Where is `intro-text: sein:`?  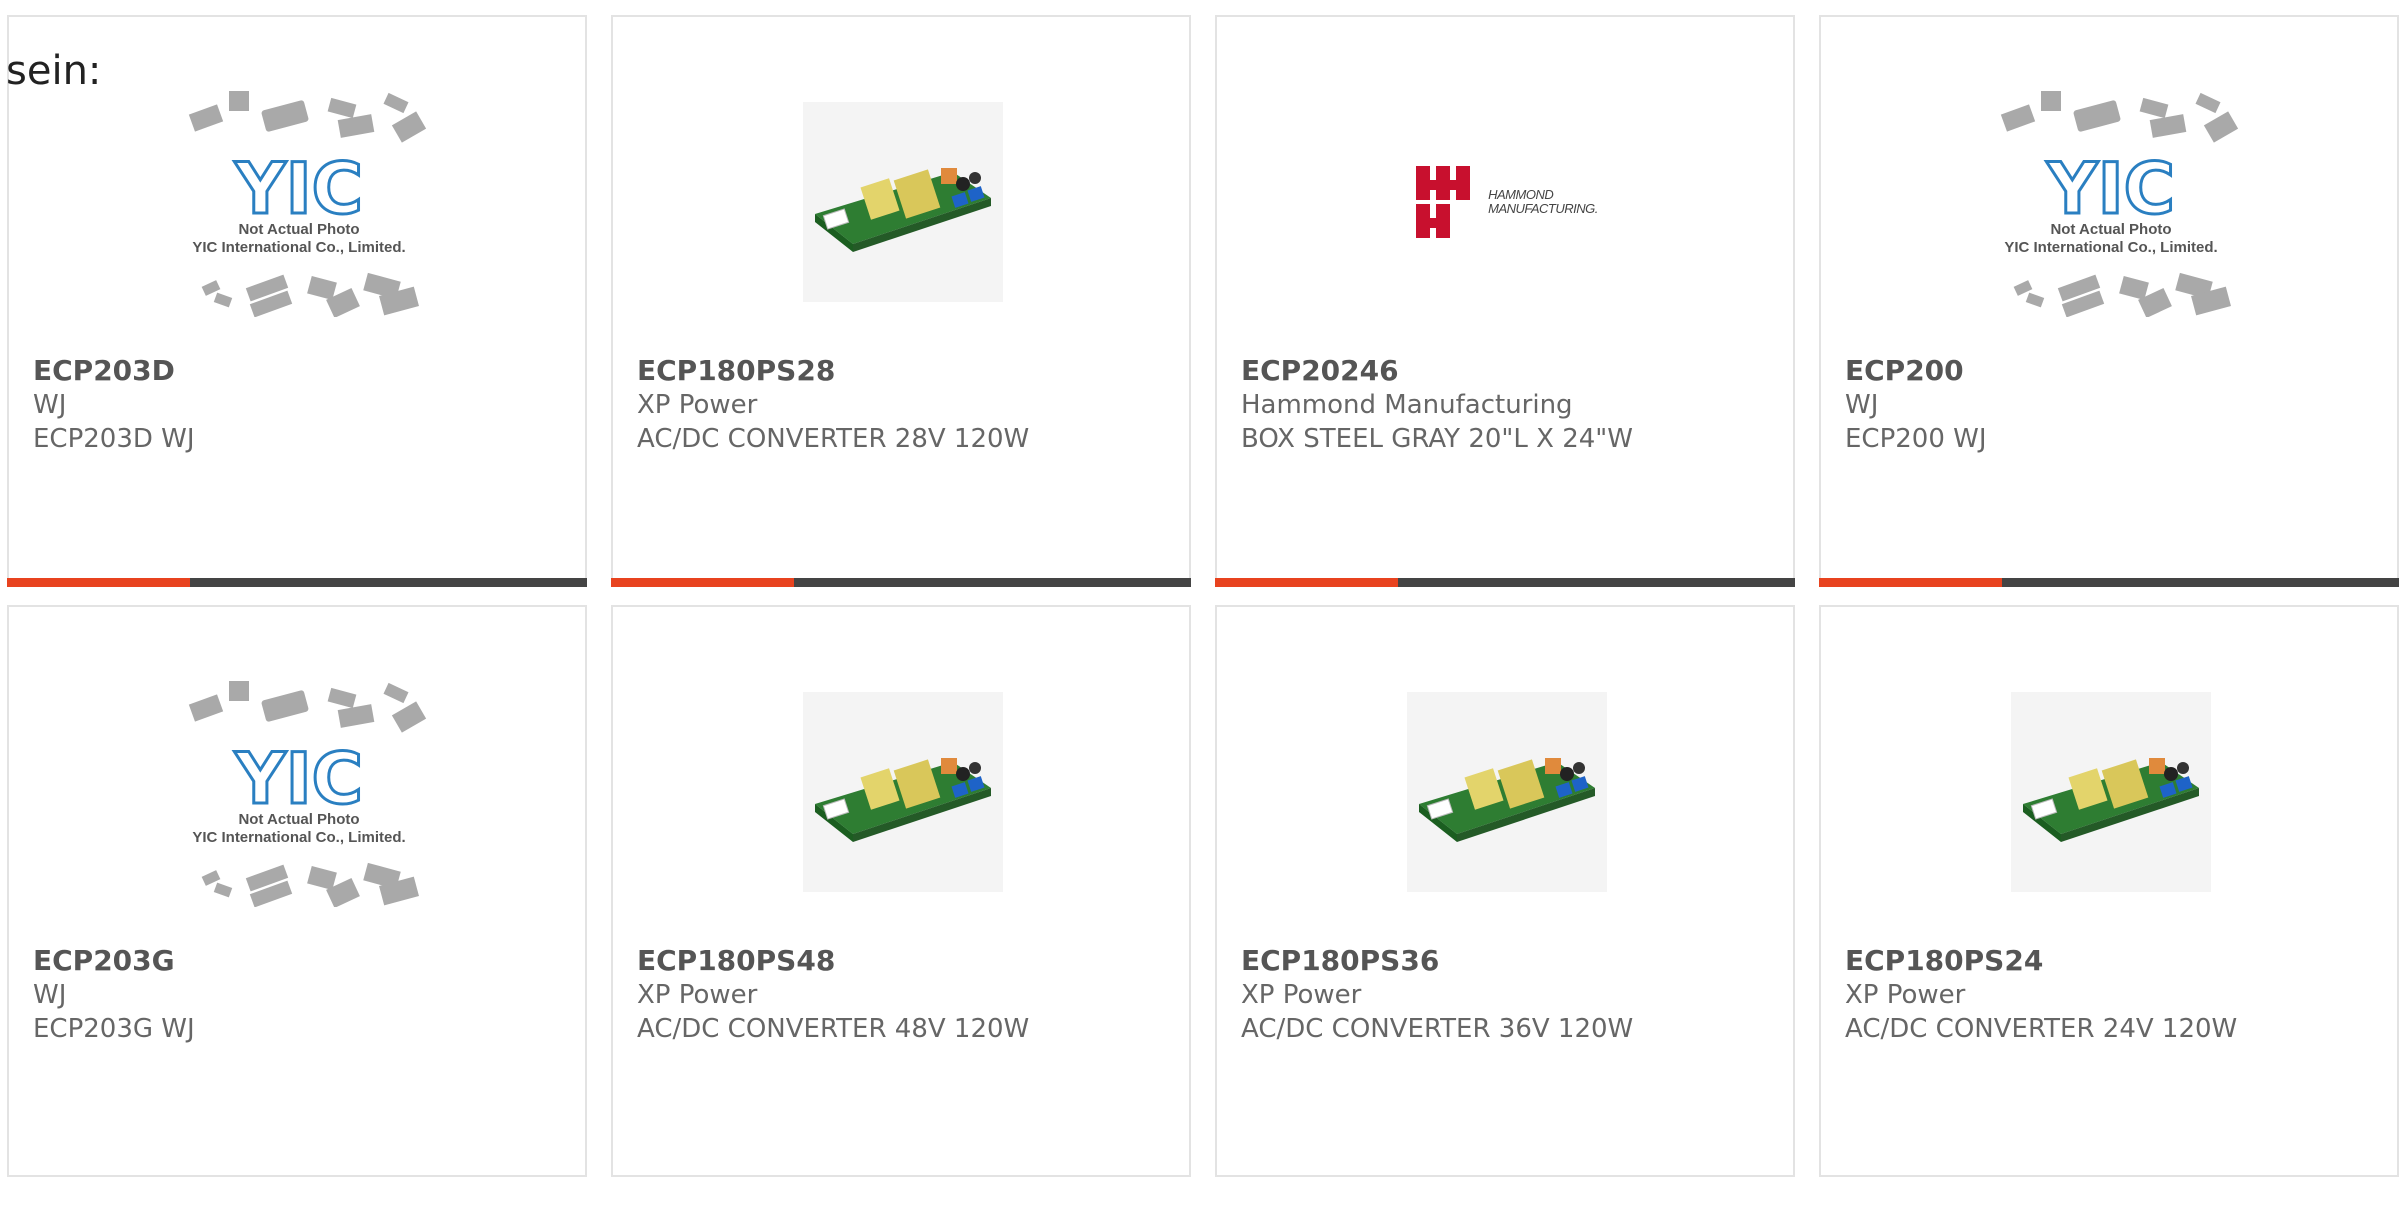 intro-text: sein: is located at coordinates (54, 71).